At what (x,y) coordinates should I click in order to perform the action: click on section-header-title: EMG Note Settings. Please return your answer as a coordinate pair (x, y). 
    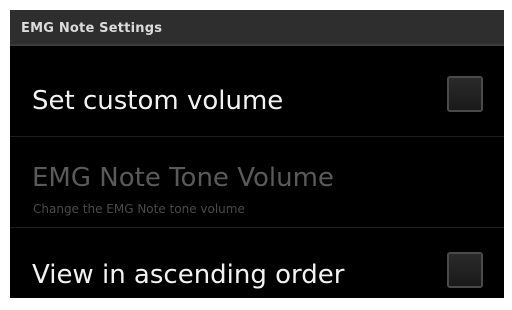
    Looking at the image, I should click on (92, 28).